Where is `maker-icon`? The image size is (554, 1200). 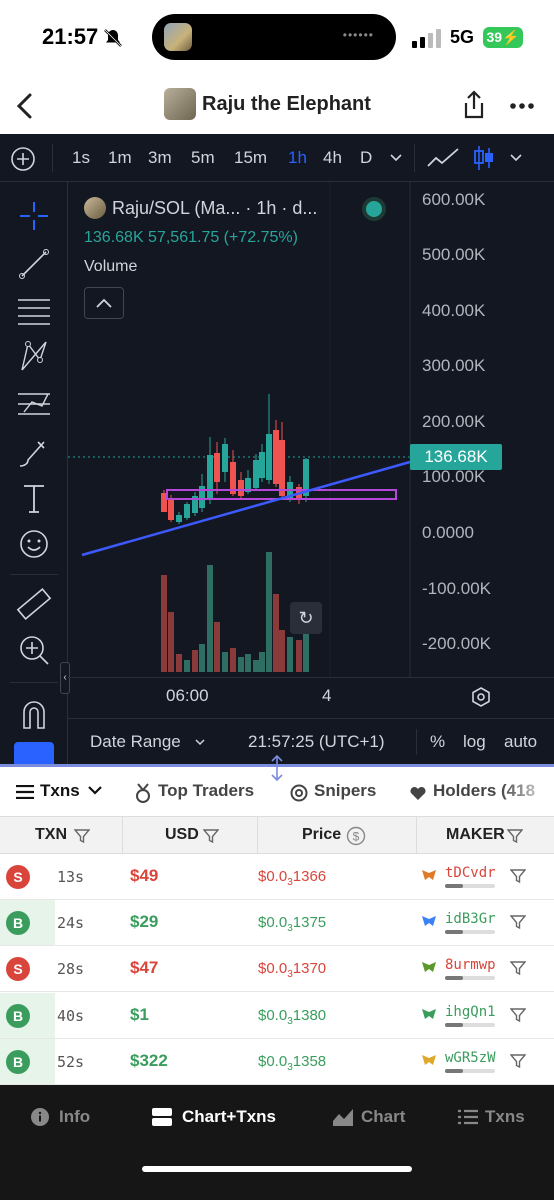 maker-icon is located at coordinates (429, 1059).